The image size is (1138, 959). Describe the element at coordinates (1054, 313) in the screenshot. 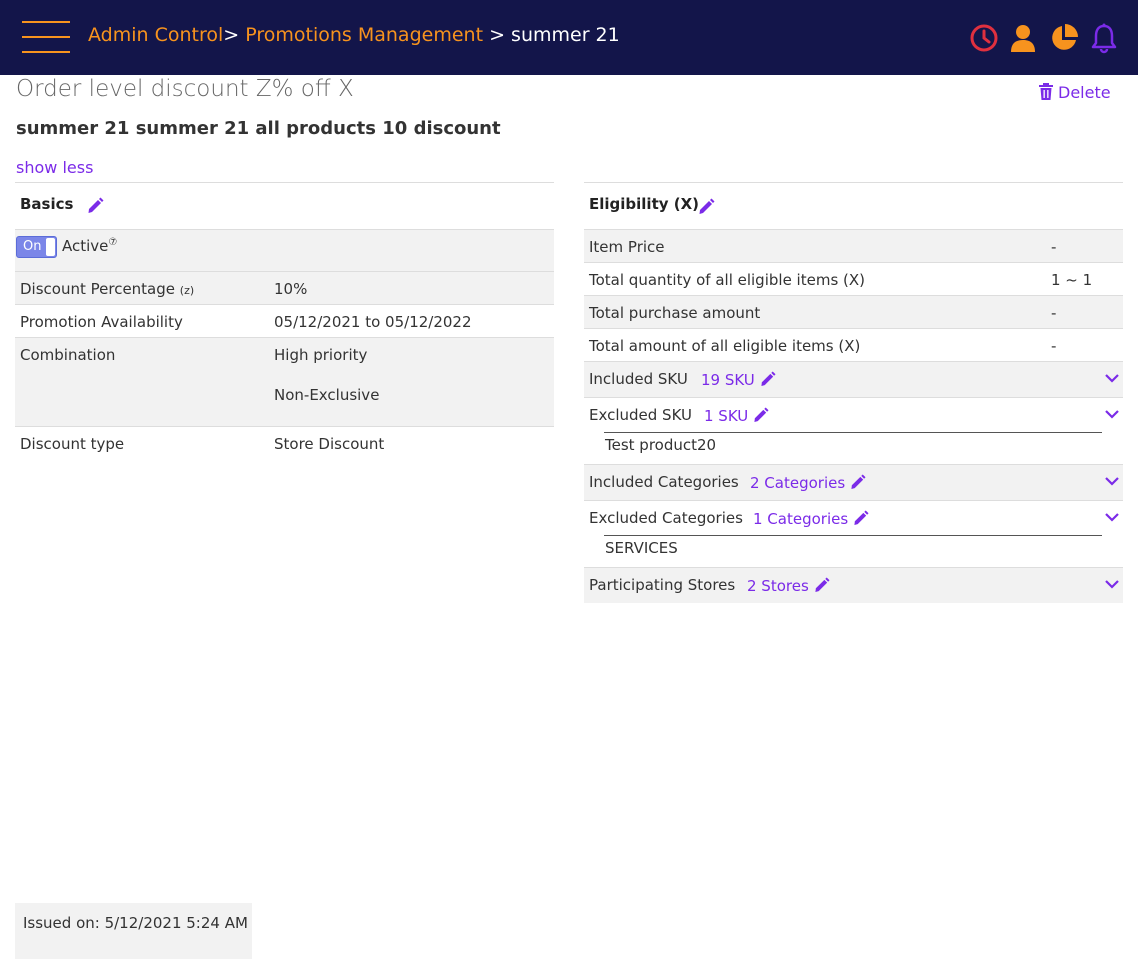

I see `total-purchase-amount-value: -` at that location.